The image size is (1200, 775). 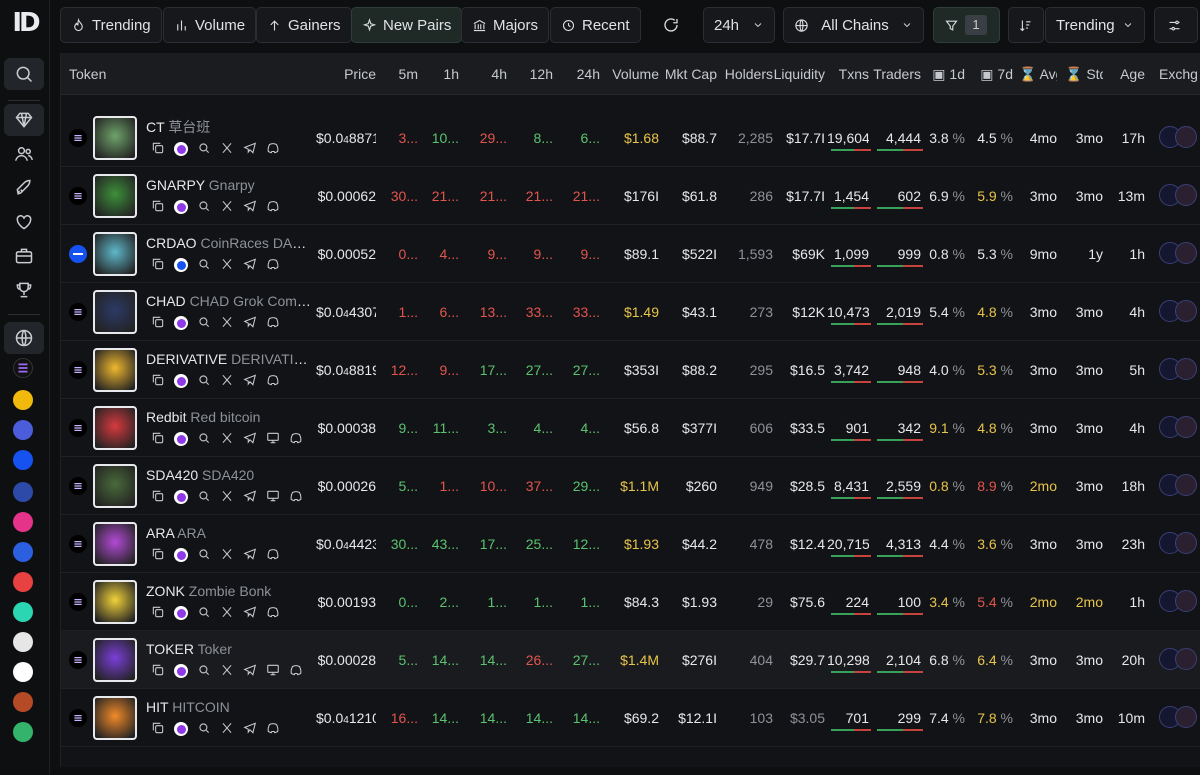 What do you see at coordinates (994, 74) in the screenshot?
I see `column-header-7d: ▣ 7d` at bounding box center [994, 74].